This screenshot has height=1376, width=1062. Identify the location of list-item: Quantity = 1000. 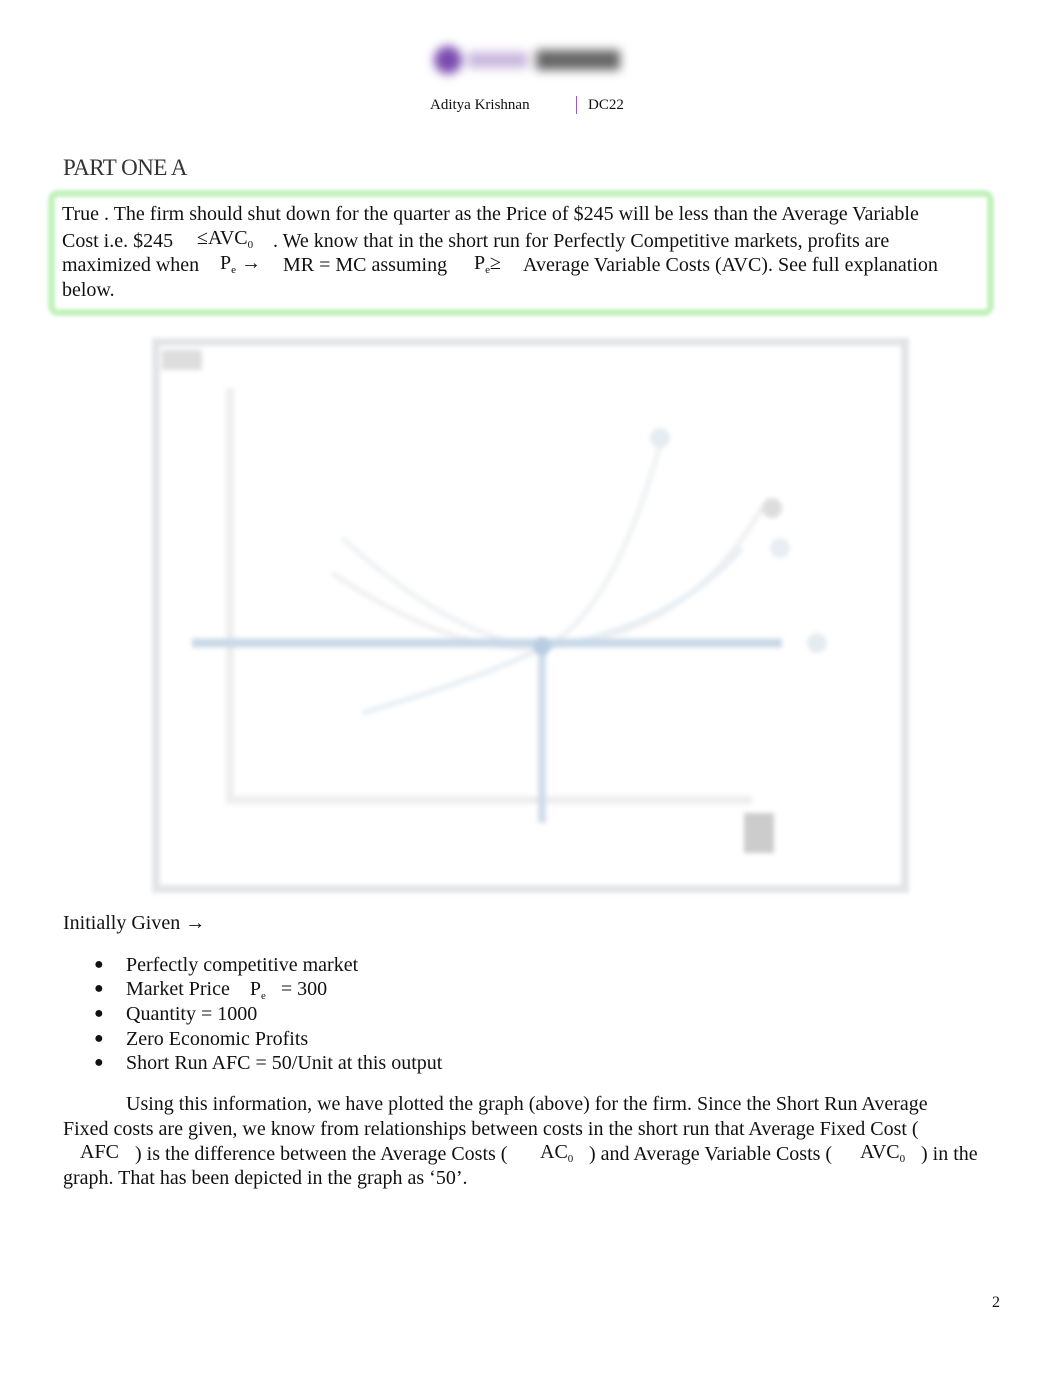
(192, 1014).